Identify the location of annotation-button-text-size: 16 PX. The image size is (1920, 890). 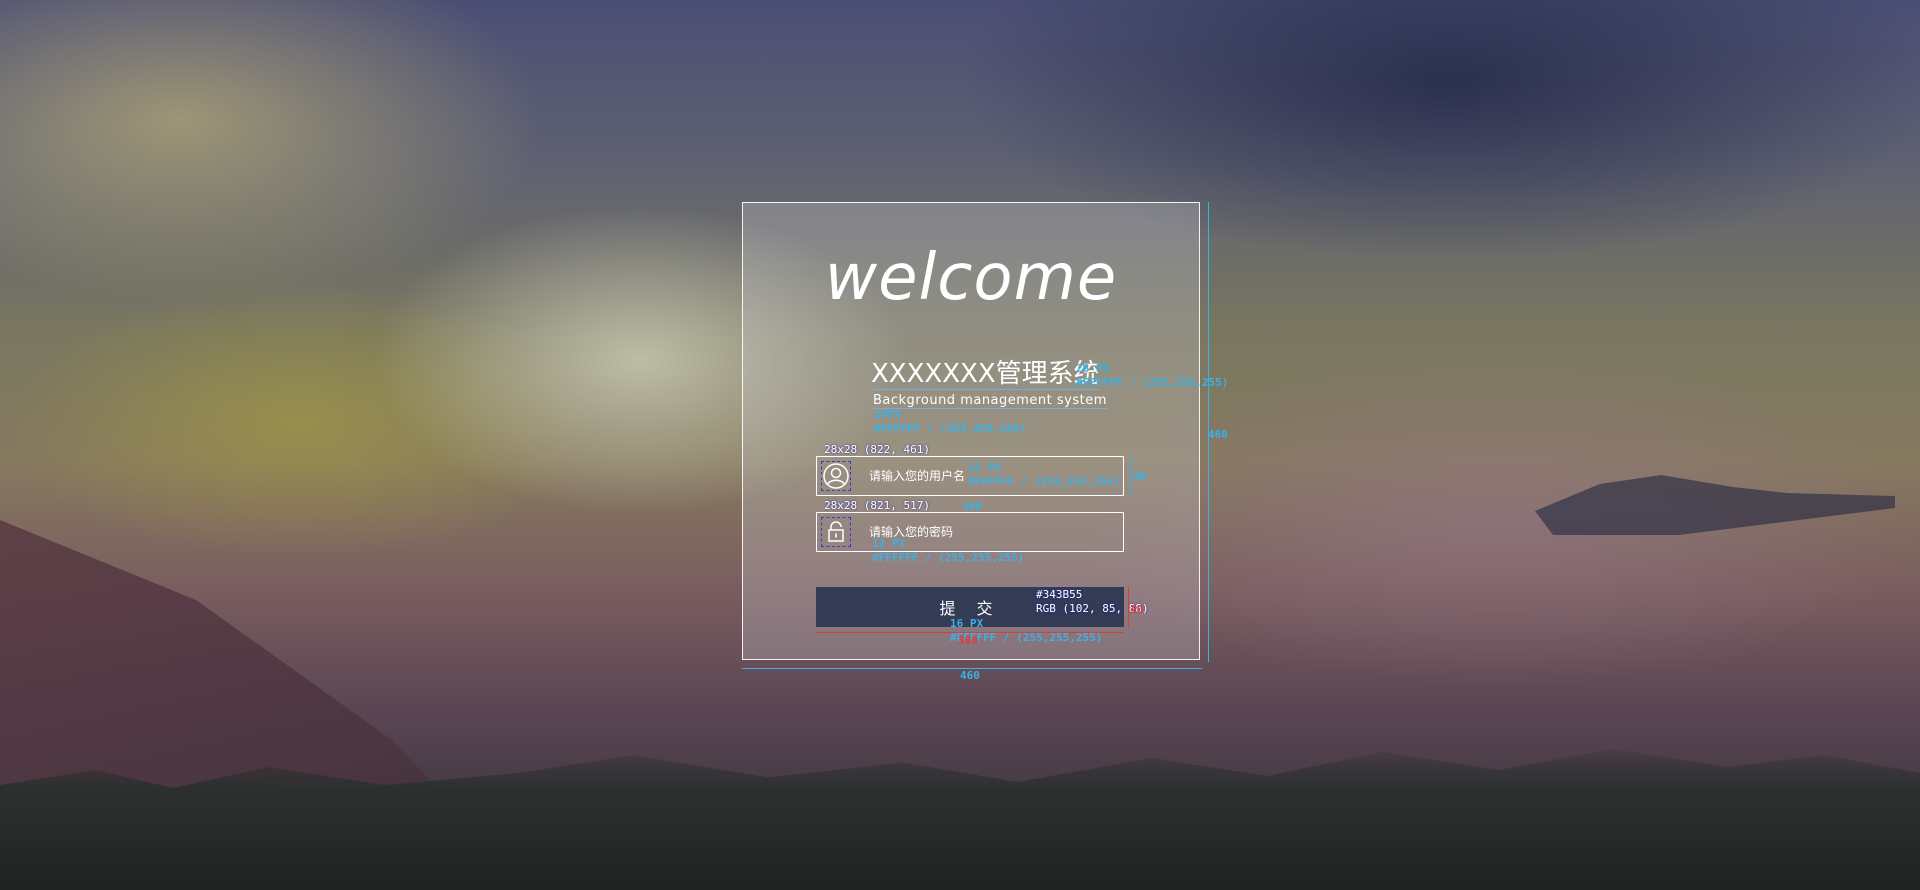
(967, 623).